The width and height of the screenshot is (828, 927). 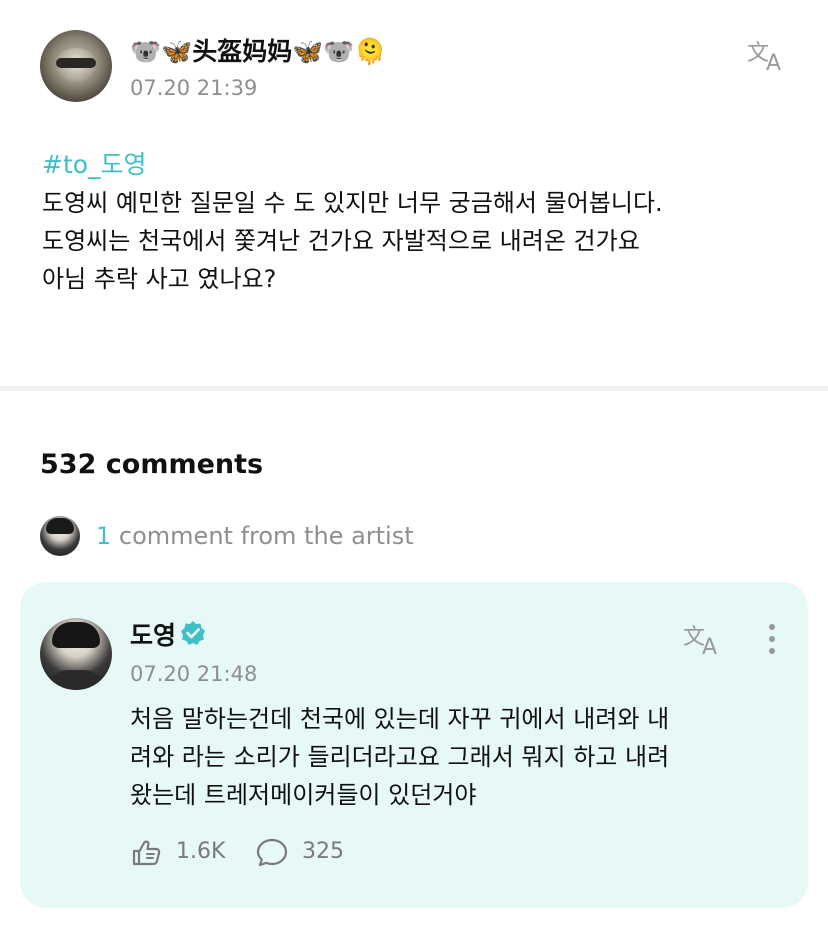 What do you see at coordinates (201, 851) in the screenshot?
I see `like-count: 1.6K` at bounding box center [201, 851].